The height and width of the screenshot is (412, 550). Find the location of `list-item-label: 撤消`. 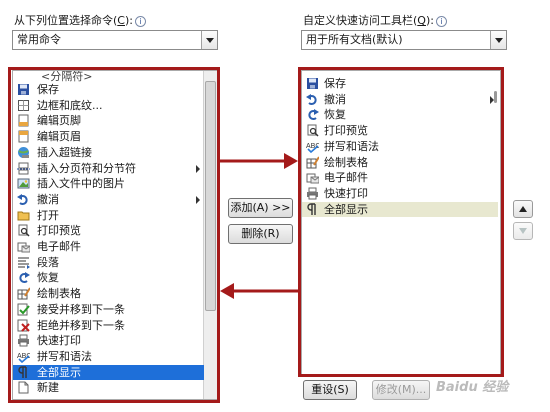

list-item-label: 撤消 is located at coordinates (335, 99).